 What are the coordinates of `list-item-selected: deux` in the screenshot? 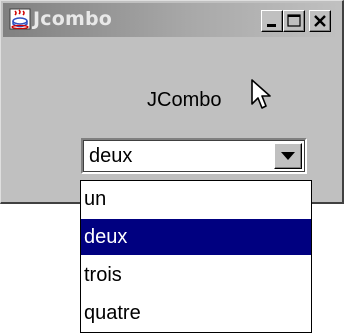 It's located at (196, 237).